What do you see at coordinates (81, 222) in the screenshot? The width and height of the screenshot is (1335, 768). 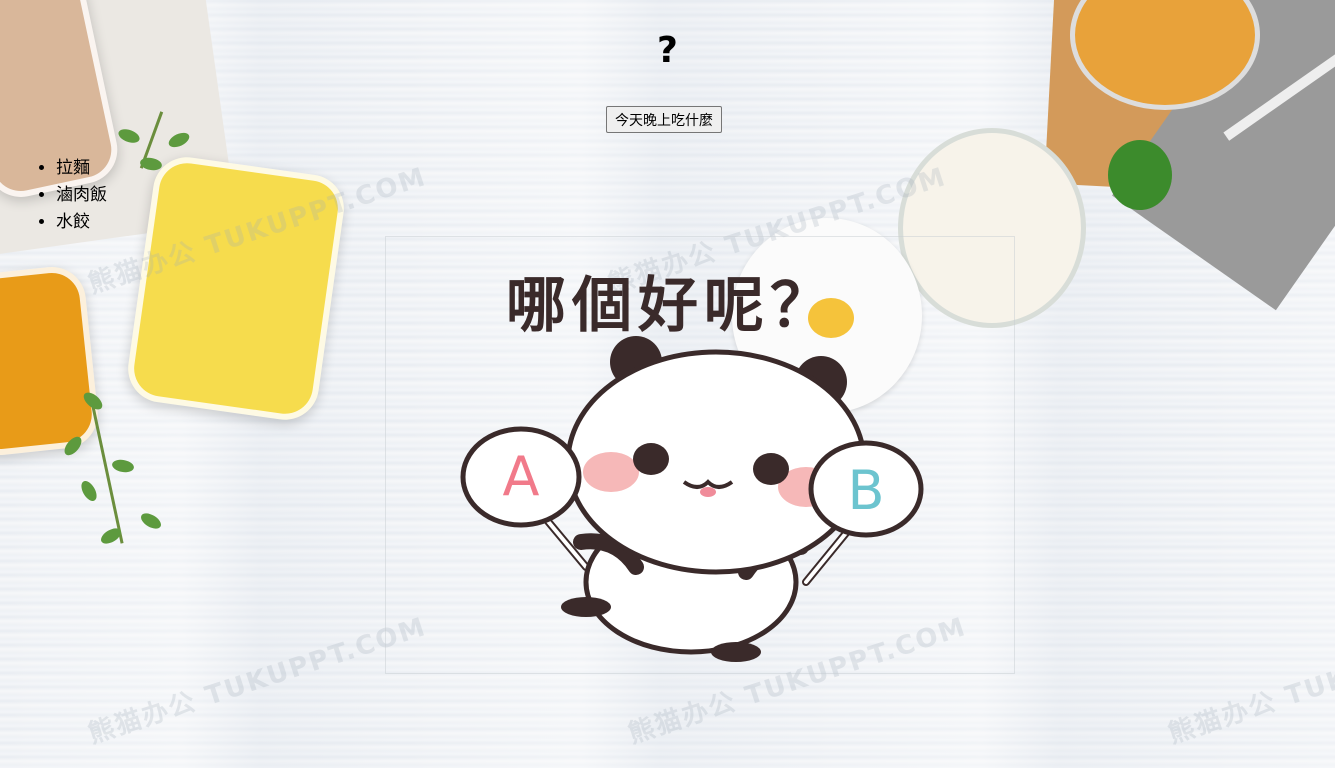 I see `list-item: 水餃` at bounding box center [81, 222].